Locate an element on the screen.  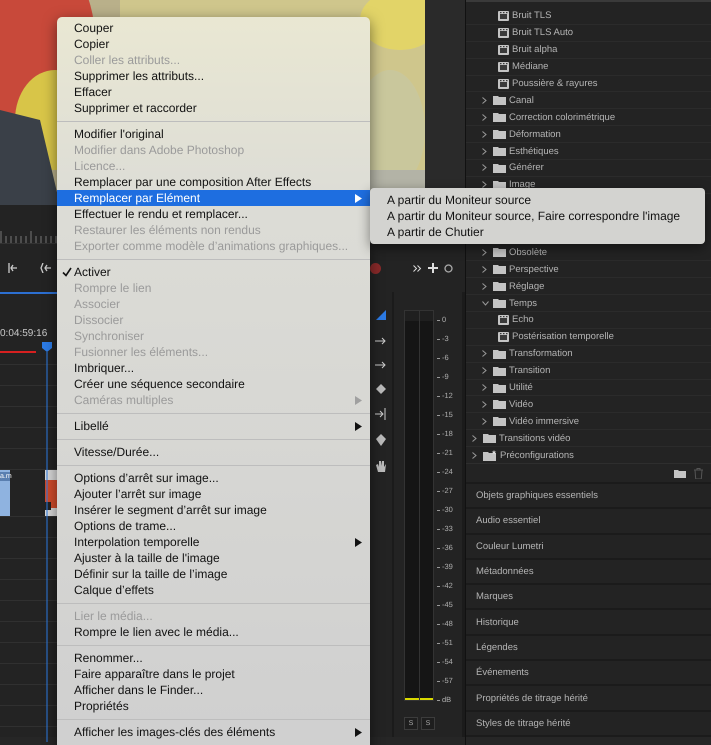
panel-header: Objets graphiques essentiels is located at coordinates (588, 496).